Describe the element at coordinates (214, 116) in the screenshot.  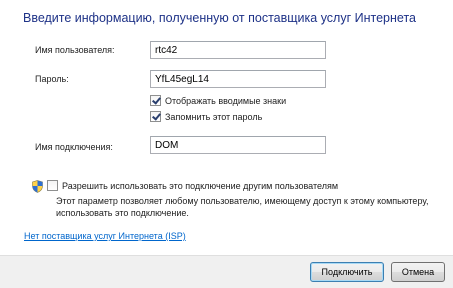
I see `remember-password-label: Запомнить этот пароль` at that location.